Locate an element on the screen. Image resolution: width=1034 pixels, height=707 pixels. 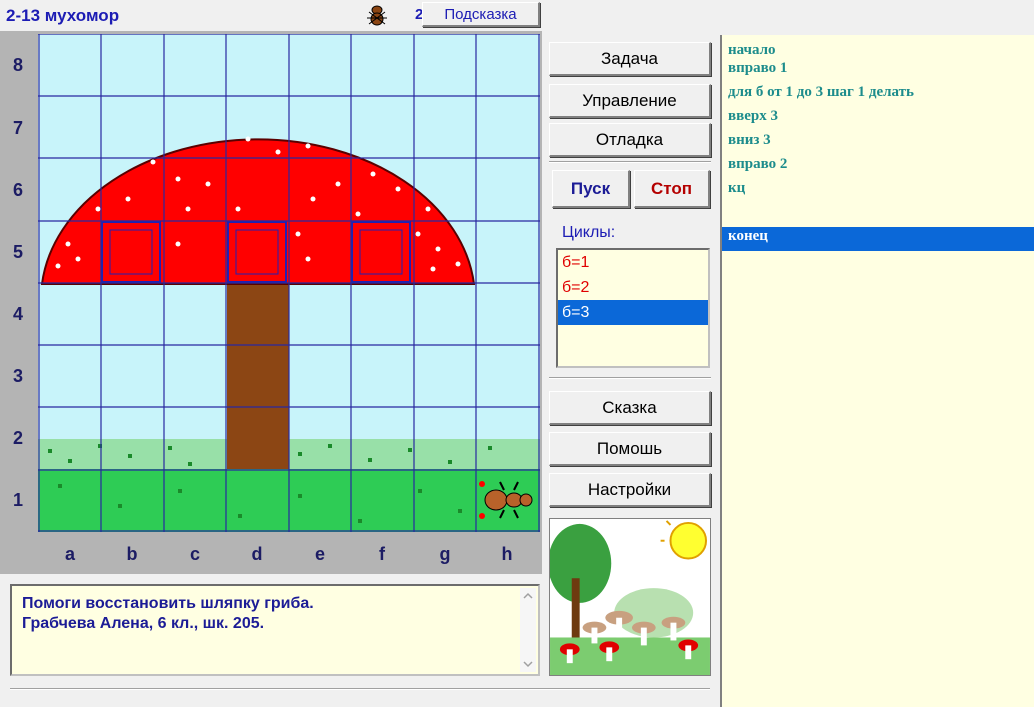
help-button: Помошь is located at coordinates (630, 449).